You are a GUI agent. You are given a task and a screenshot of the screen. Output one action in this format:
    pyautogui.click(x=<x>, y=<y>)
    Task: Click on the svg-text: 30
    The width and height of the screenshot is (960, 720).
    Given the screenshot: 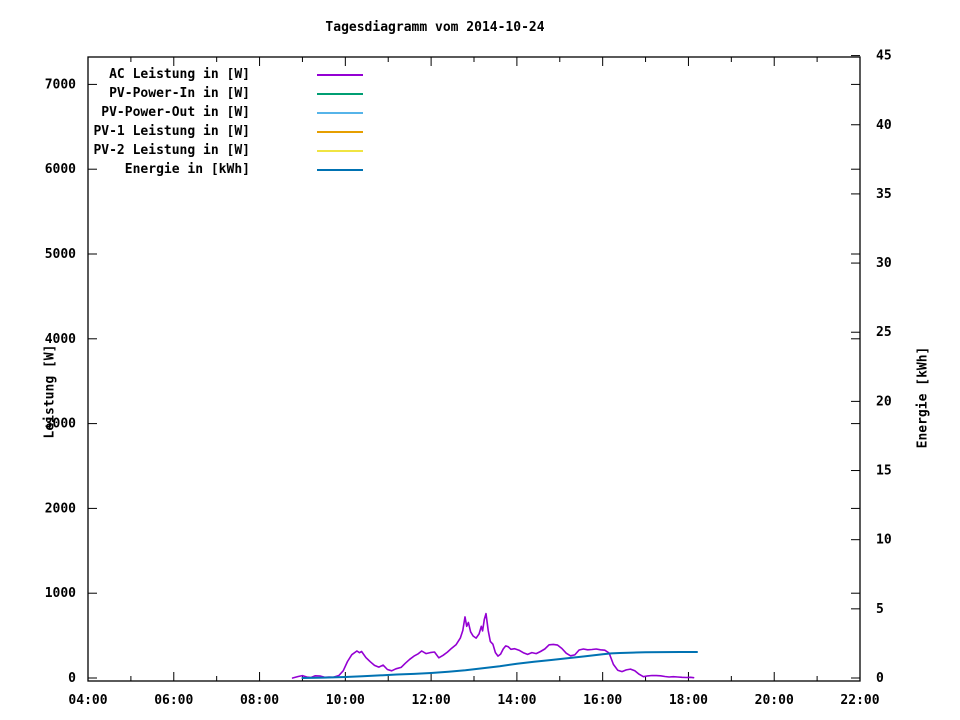 What is the action you would take?
    pyautogui.click(x=884, y=263)
    